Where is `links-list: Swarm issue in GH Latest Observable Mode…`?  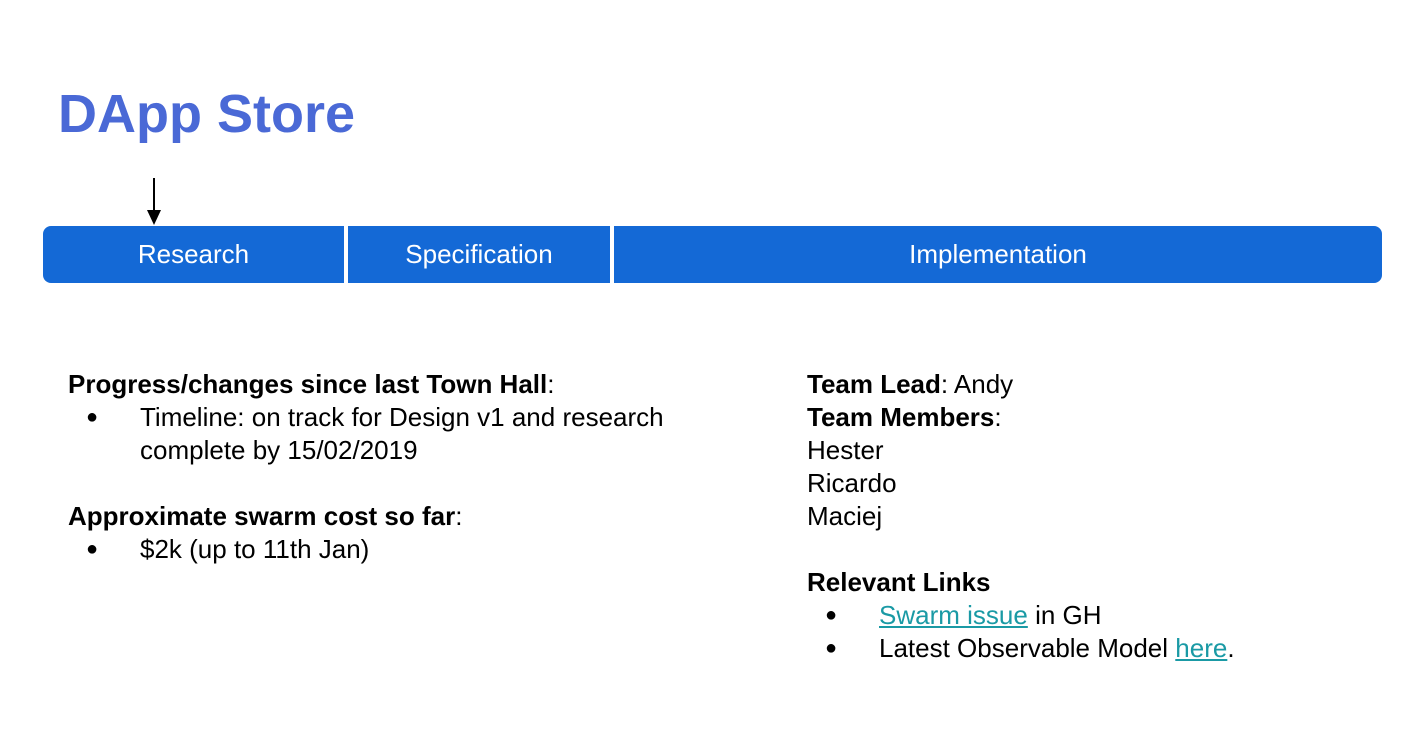
links-list: Swarm issue in GH Latest Observable Mode… is located at coordinates (1097, 632).